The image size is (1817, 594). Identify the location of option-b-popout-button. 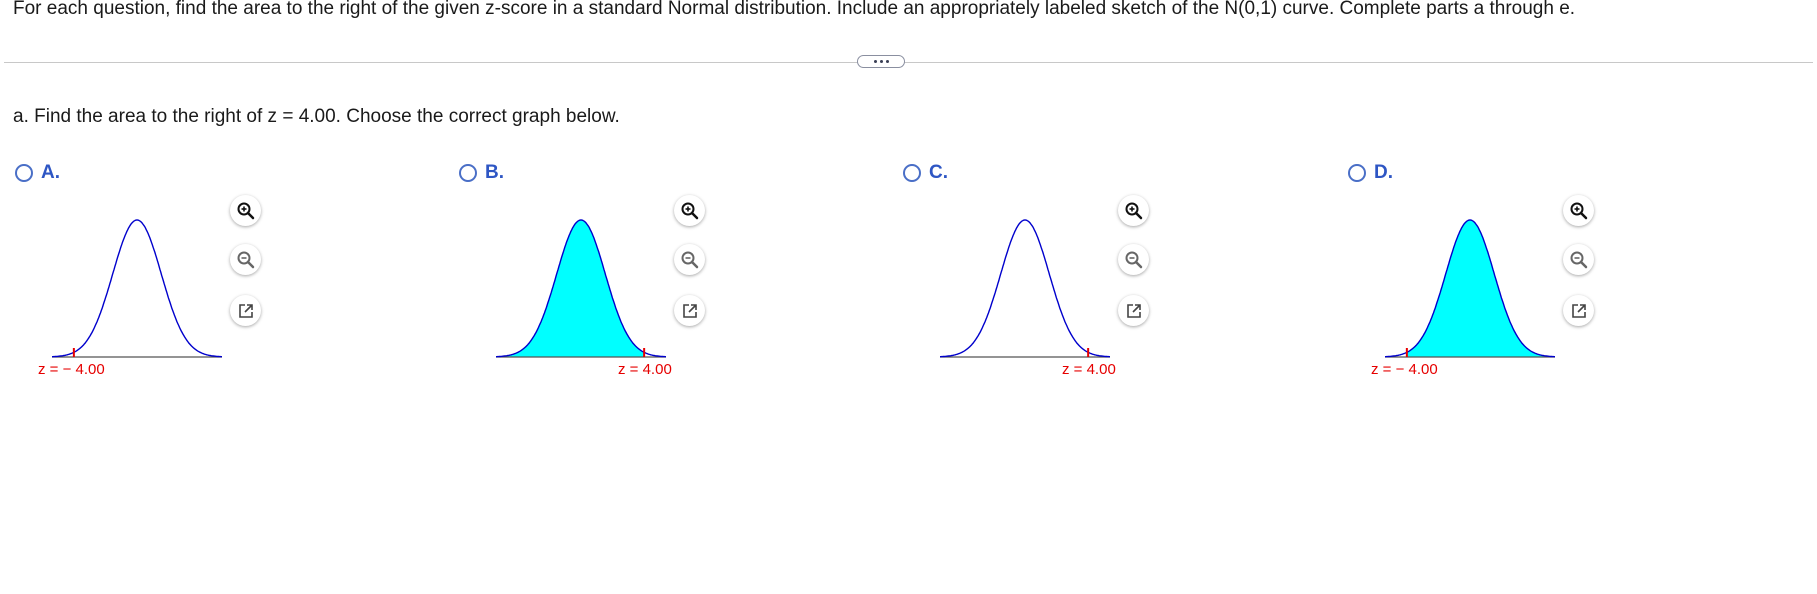
(689, 310).